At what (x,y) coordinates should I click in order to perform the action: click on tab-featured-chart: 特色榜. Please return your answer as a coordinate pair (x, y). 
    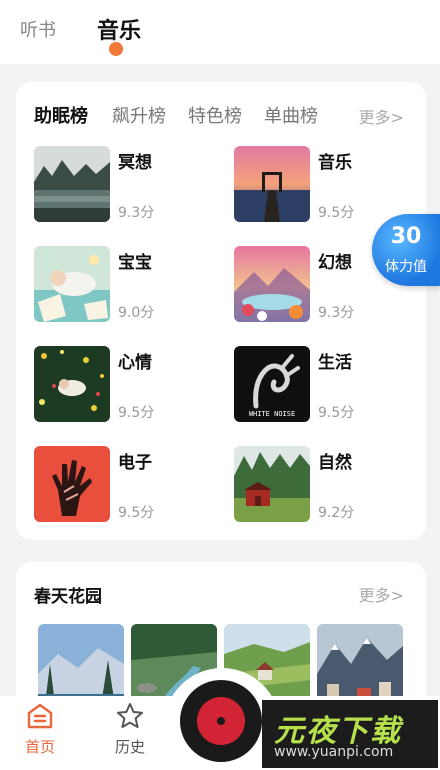
    Looking at the image, I should click on (215, 115).